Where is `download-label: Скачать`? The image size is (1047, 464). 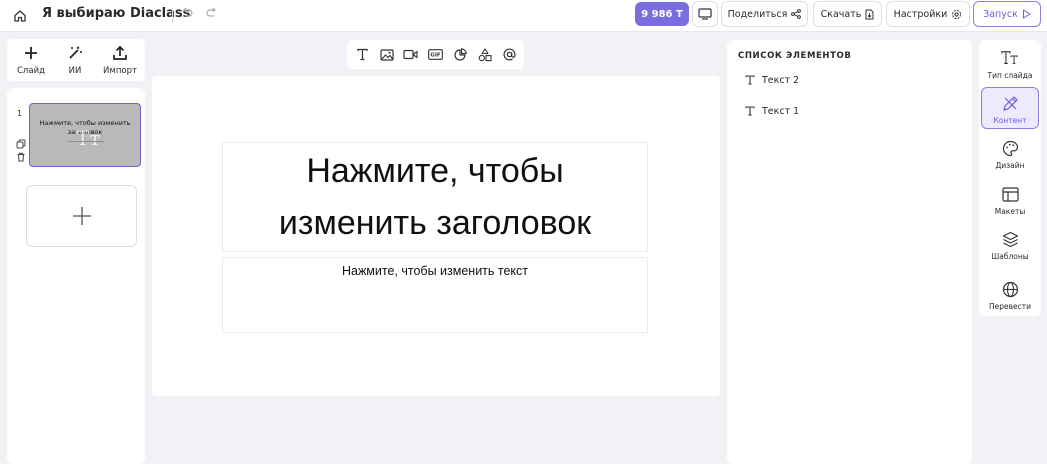
download-label: Скачать is located at coordinates (841, 14).